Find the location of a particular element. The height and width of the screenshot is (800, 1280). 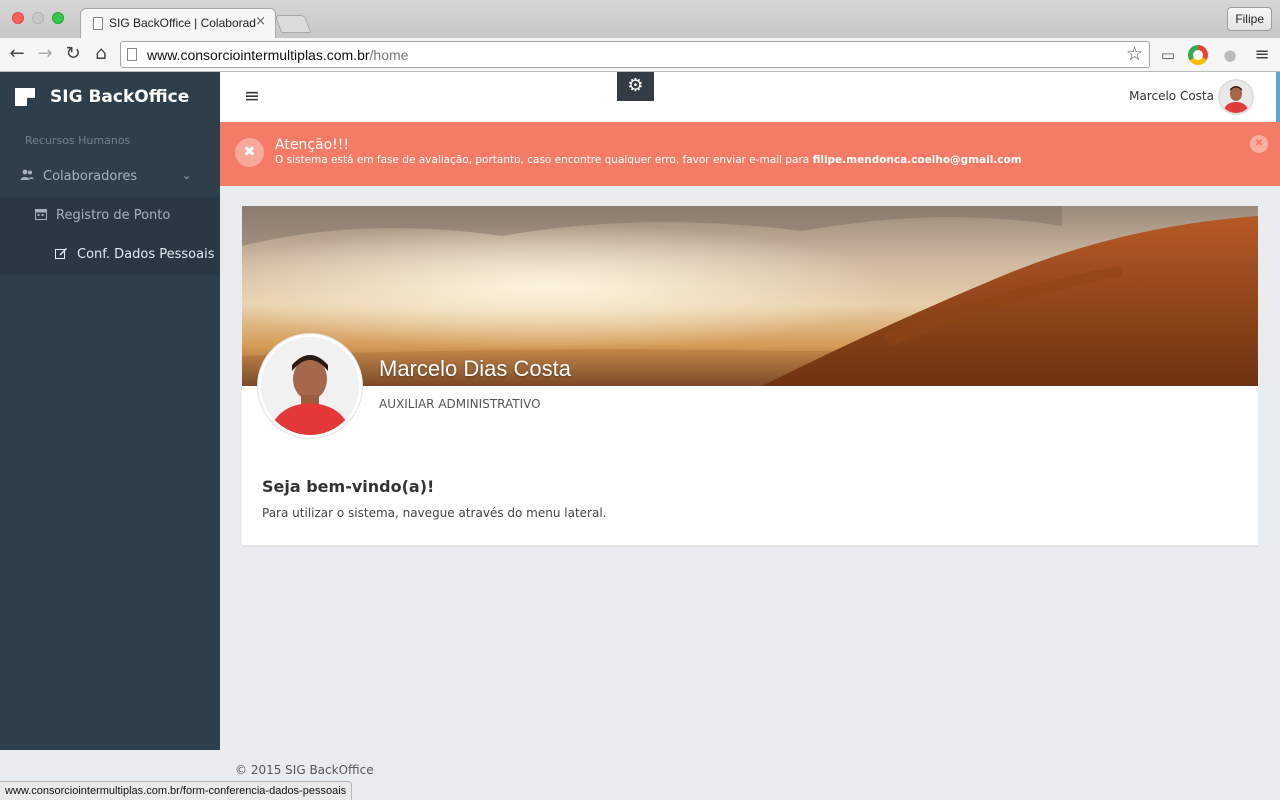

avatar is located at coordinates (1236, 97).